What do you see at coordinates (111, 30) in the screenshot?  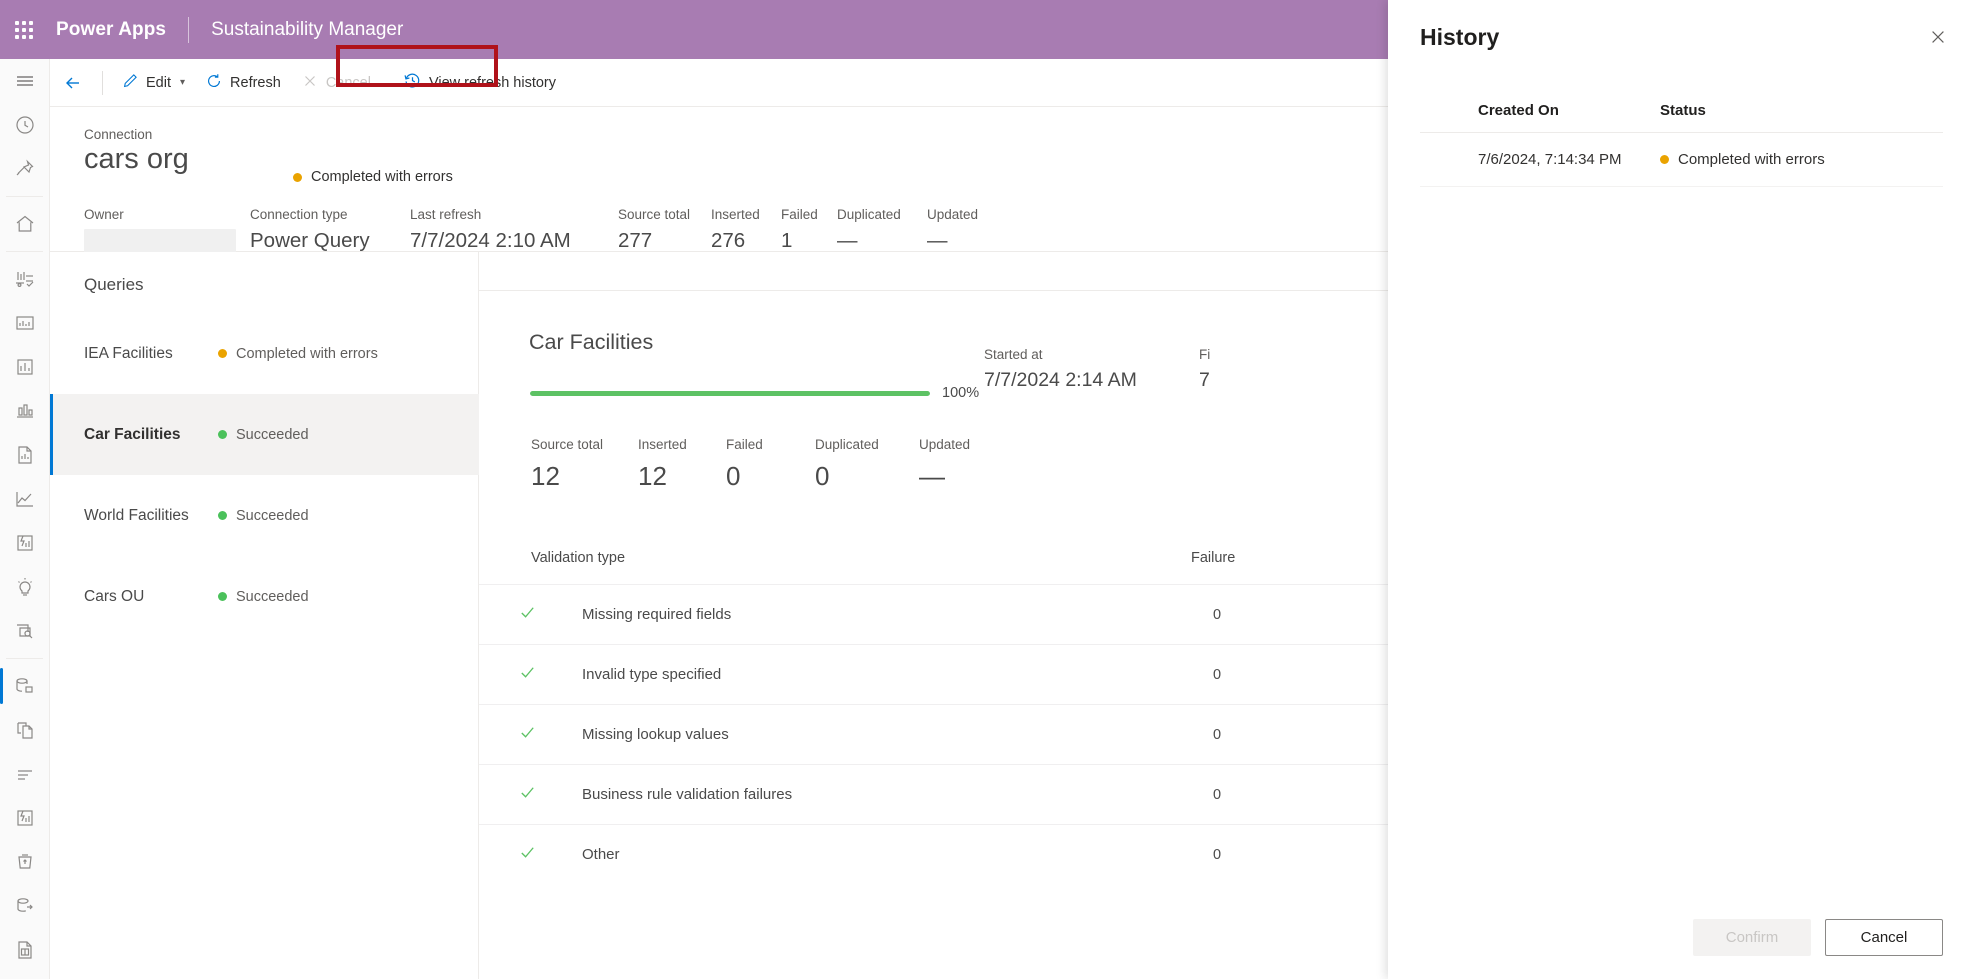 I see `suite-brand: Power Apps` at bounding box center [111, 30].